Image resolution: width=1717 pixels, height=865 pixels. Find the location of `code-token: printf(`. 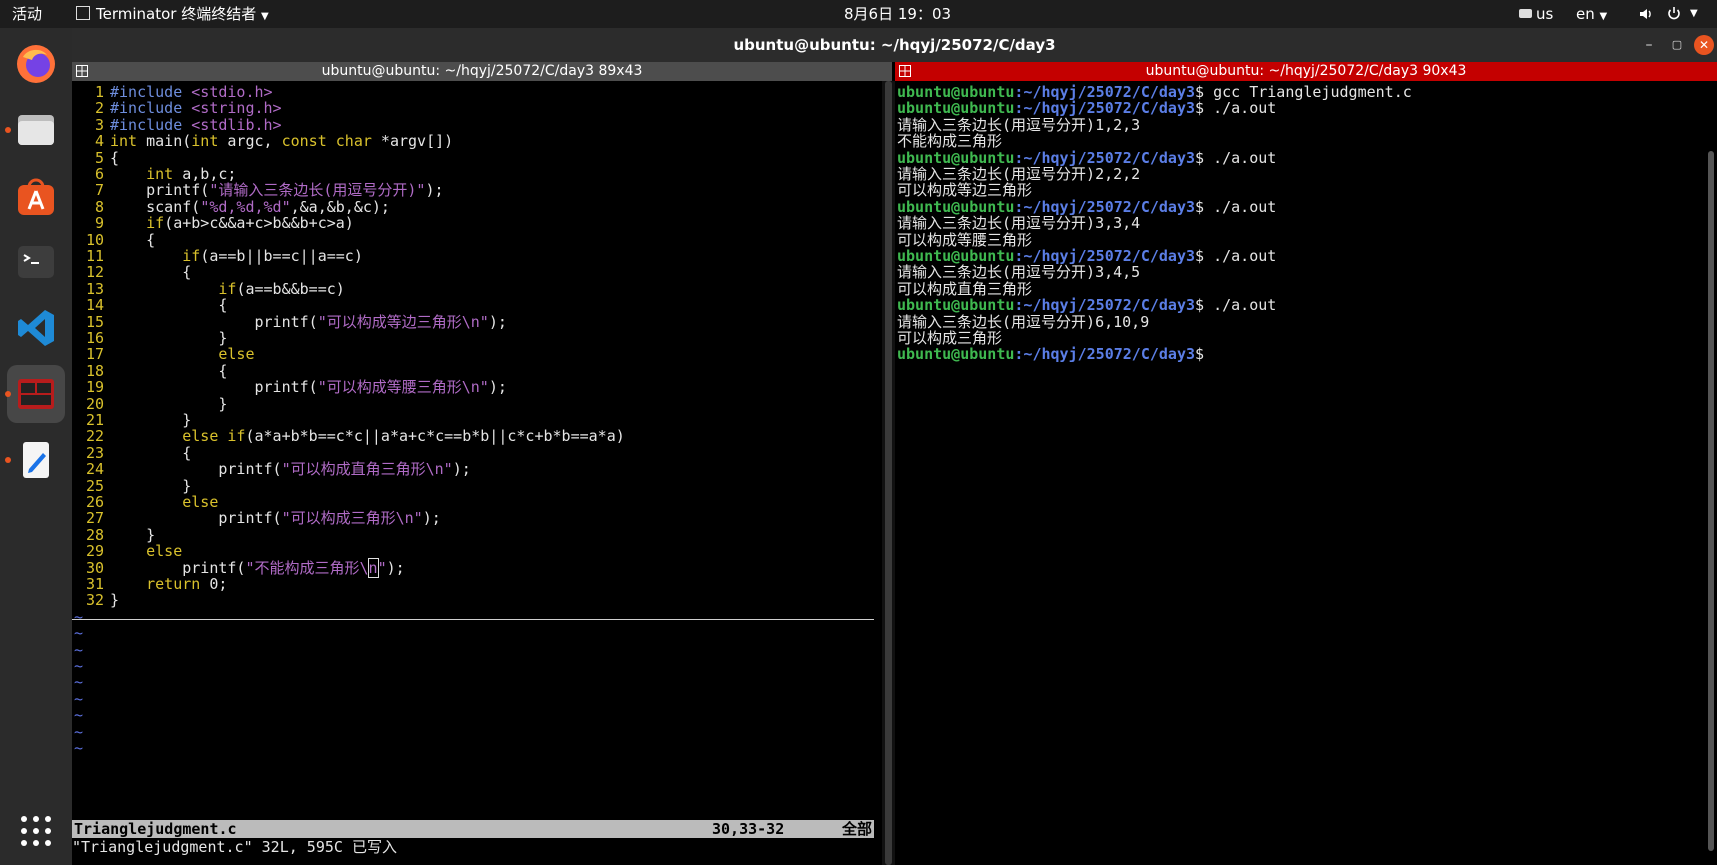

code-token: printf( is located at coordinates (178, 567).